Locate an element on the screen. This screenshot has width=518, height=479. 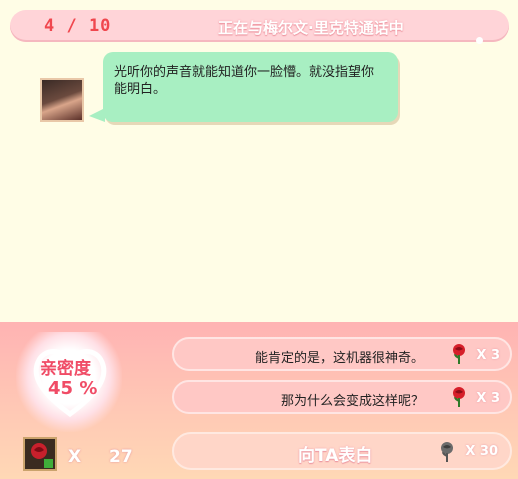
gray-rose-icon is located at coordinates (447, 452).